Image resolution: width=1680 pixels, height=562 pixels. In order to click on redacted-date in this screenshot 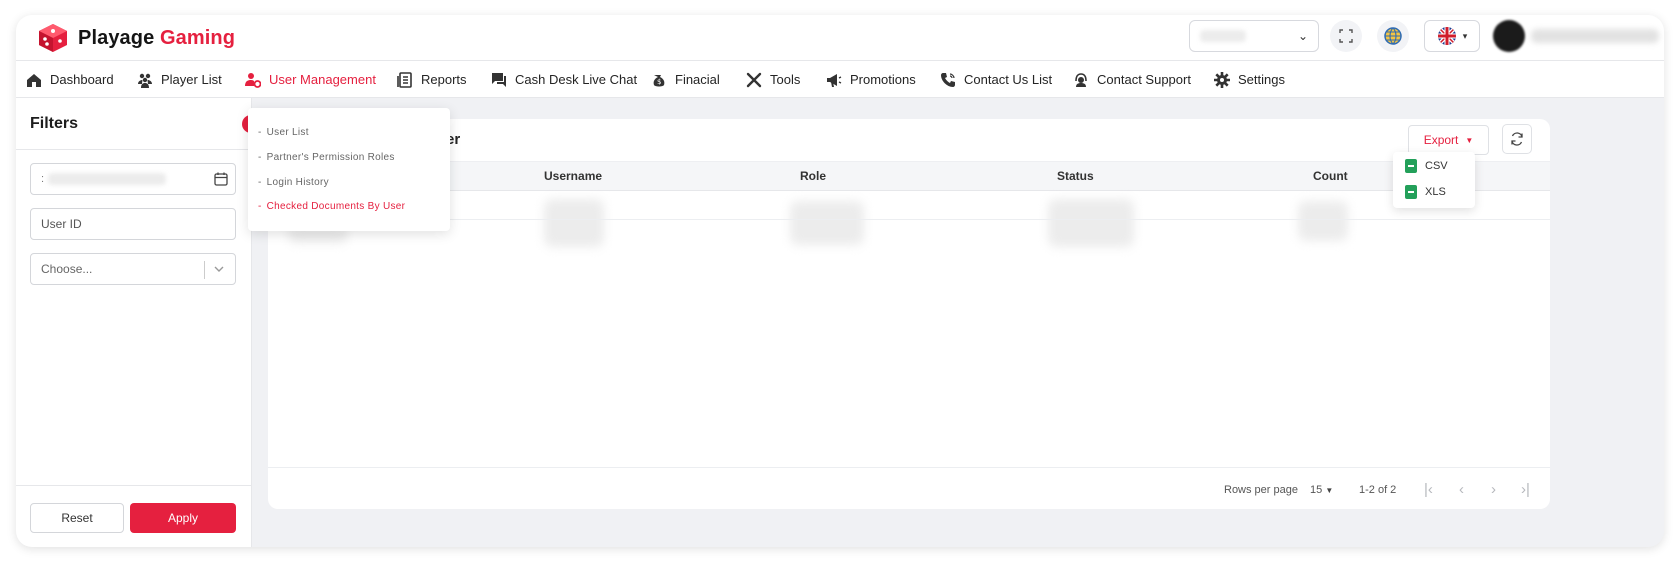, I will do `click(107, 179)`.